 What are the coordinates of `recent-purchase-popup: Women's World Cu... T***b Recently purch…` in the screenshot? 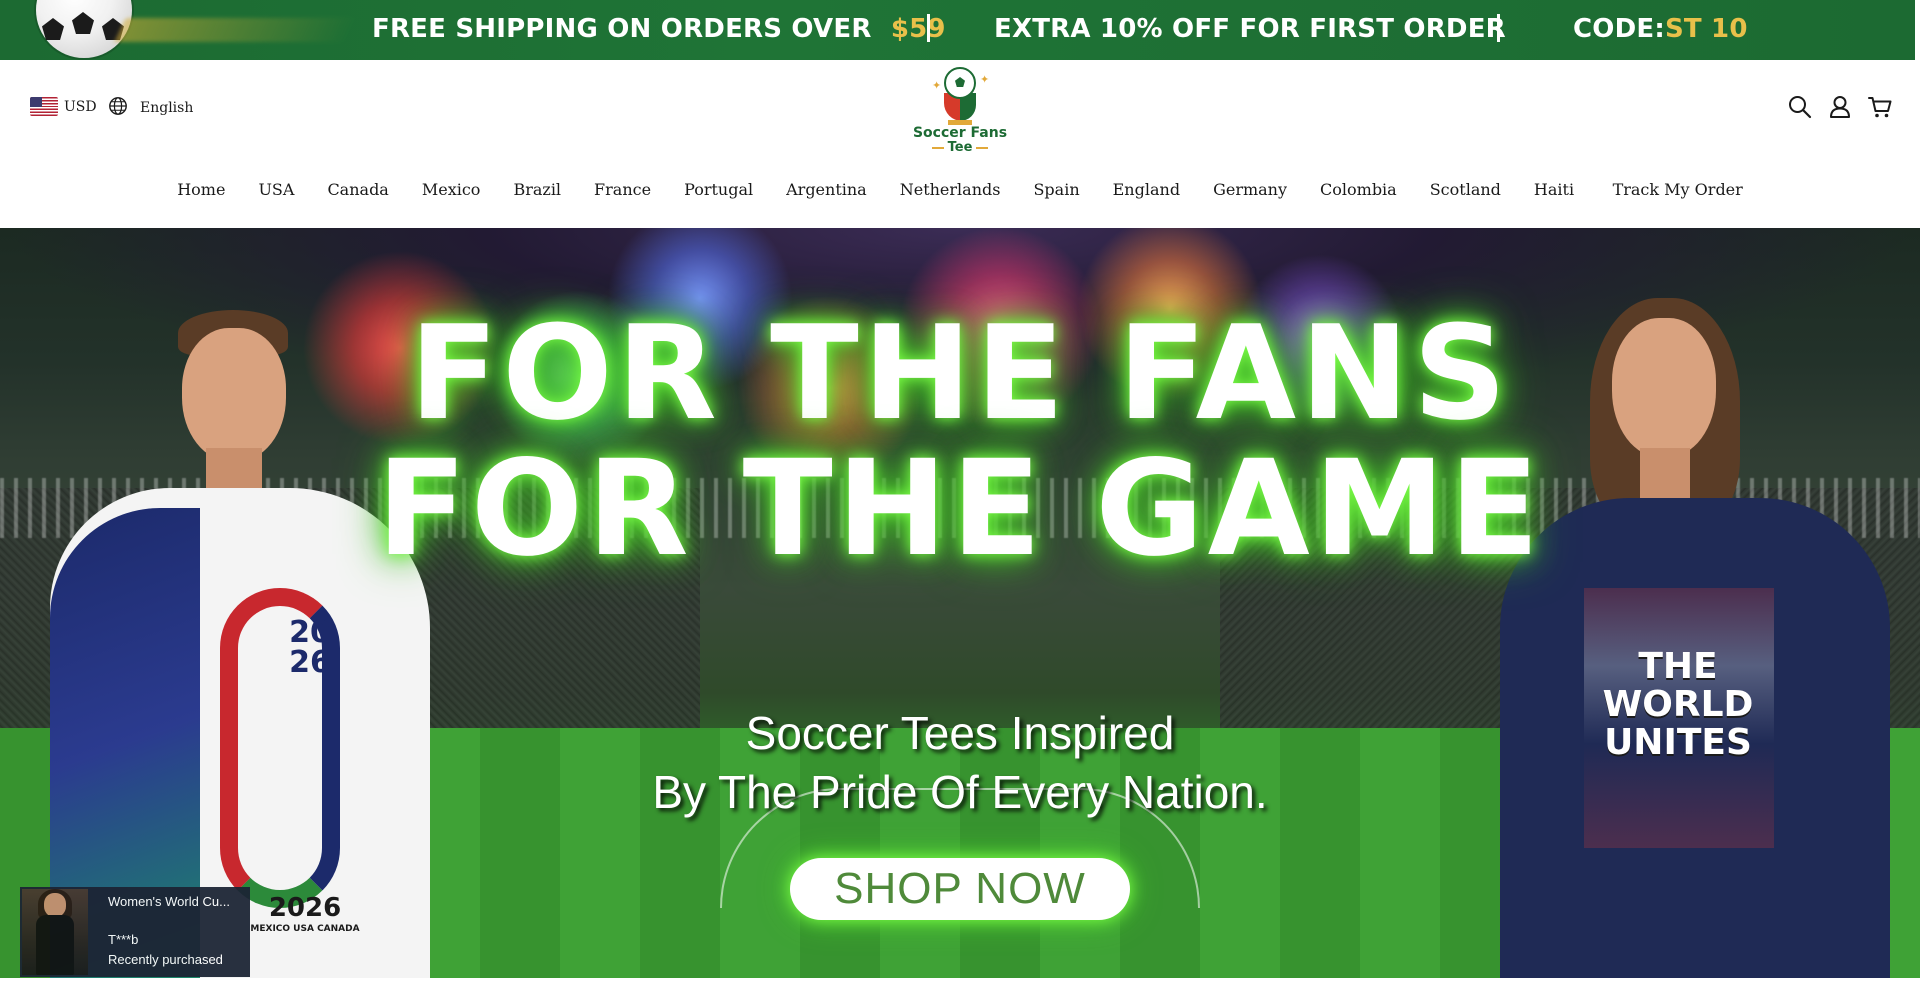 It's located at (135, 932).